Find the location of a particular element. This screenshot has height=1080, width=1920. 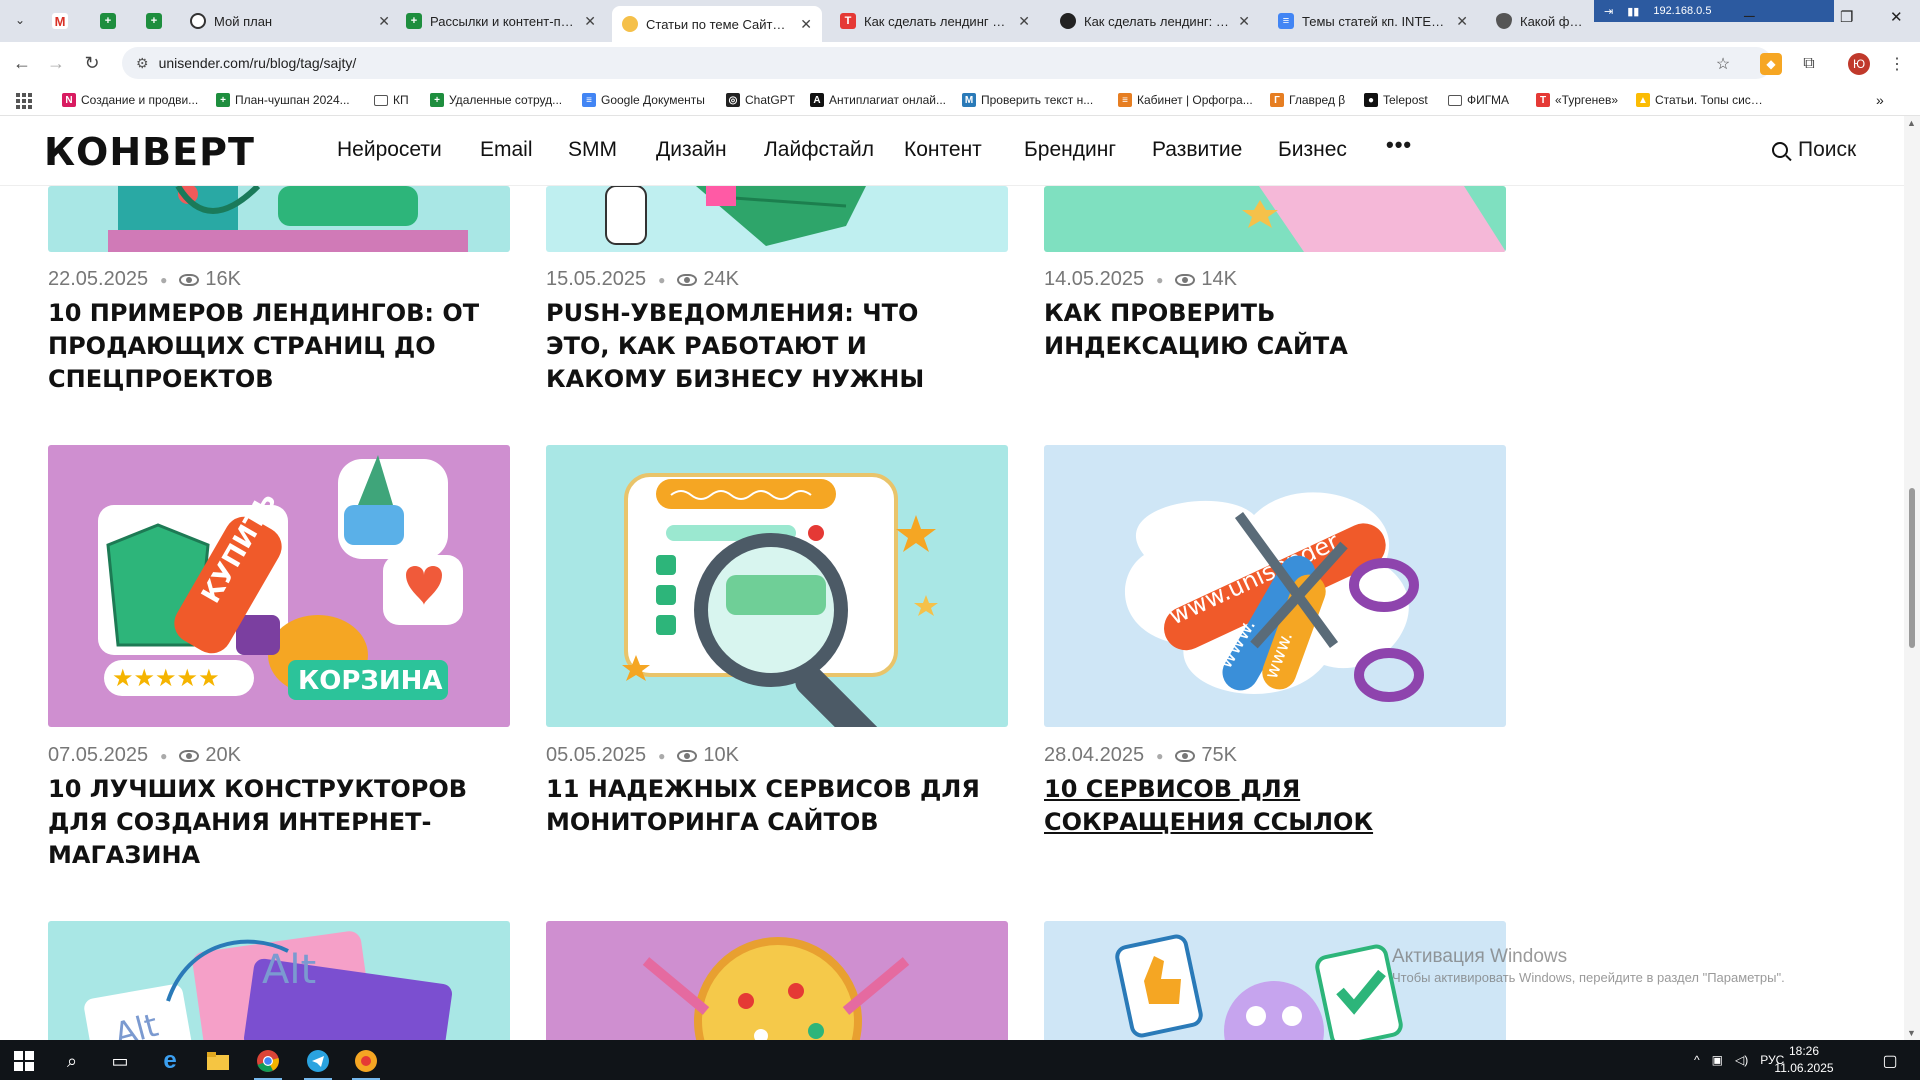

notifications-icon: ▢ is located at coordinates (1890, 1061).